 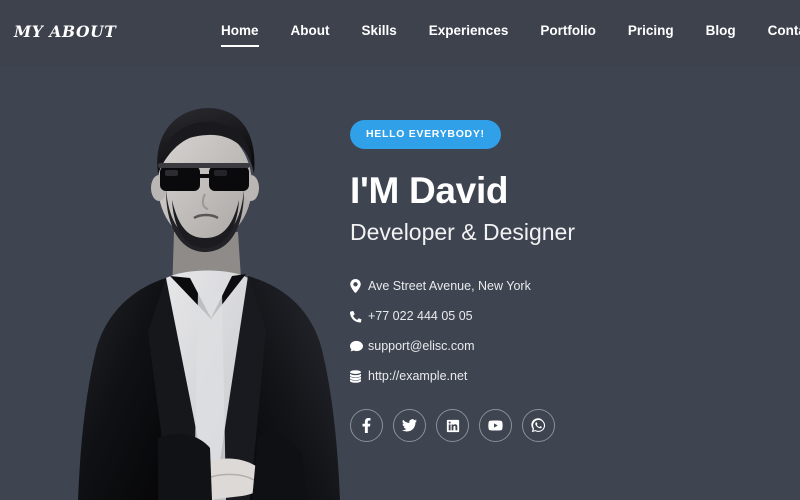 I want to click on social-link-youtube, so click(x=495, y=425).